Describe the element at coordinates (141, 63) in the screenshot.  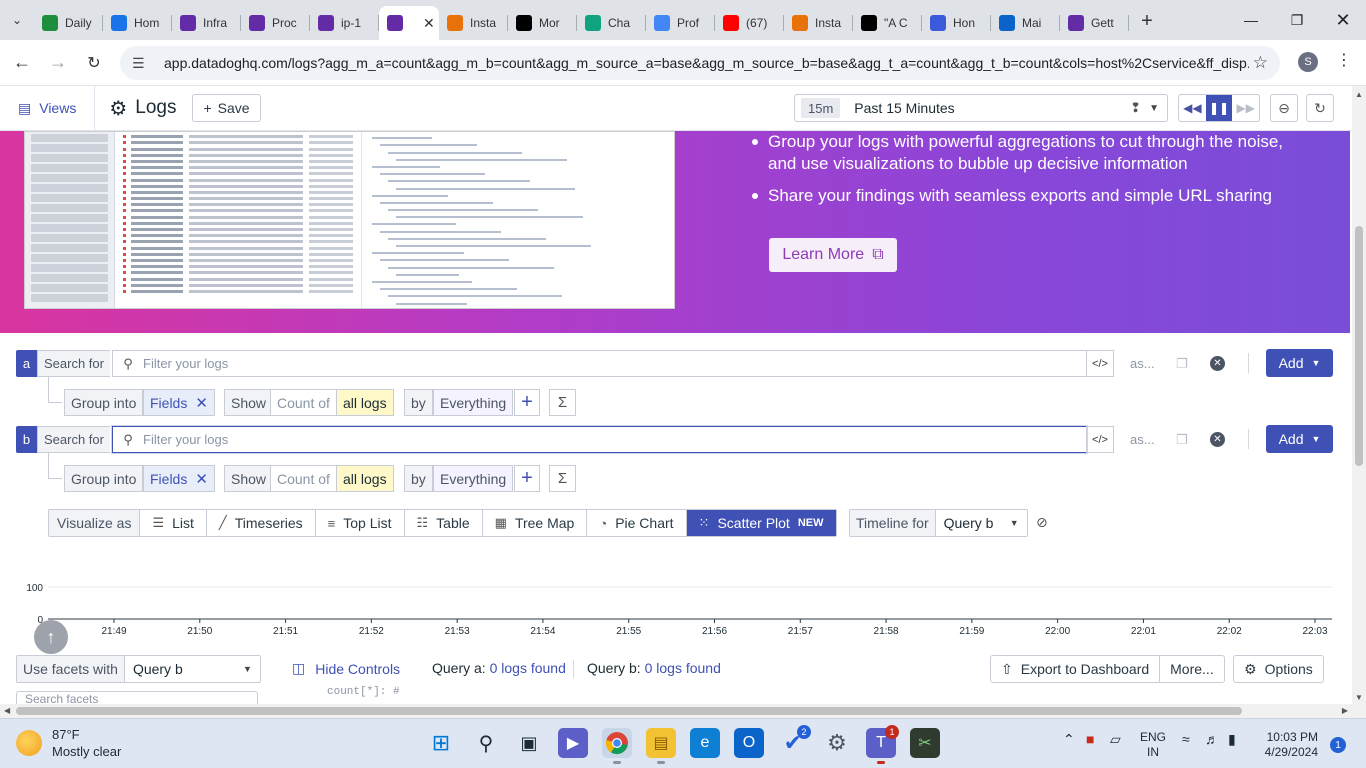
I see `site-settings-icon: ☰` at that location.